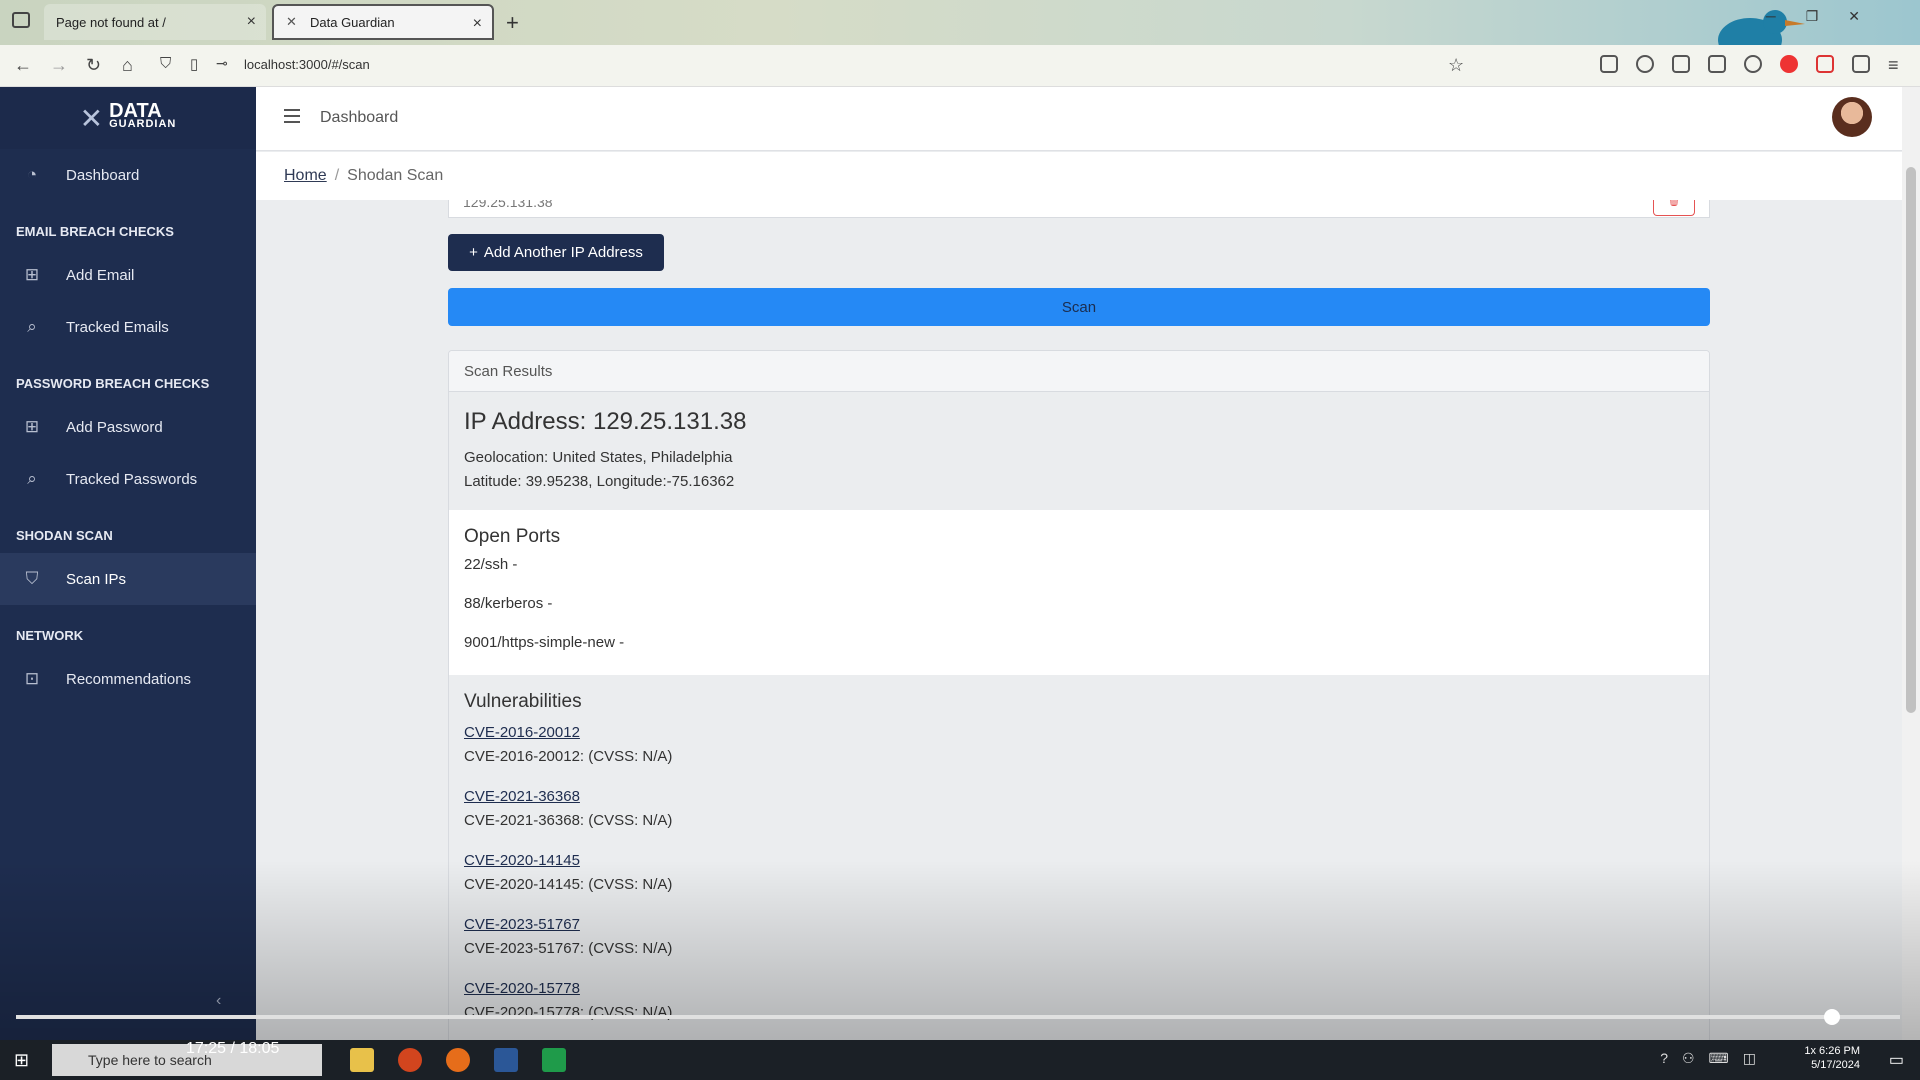  I want to click on ip-address-value: 129.25.131.38, so click(508, 205).